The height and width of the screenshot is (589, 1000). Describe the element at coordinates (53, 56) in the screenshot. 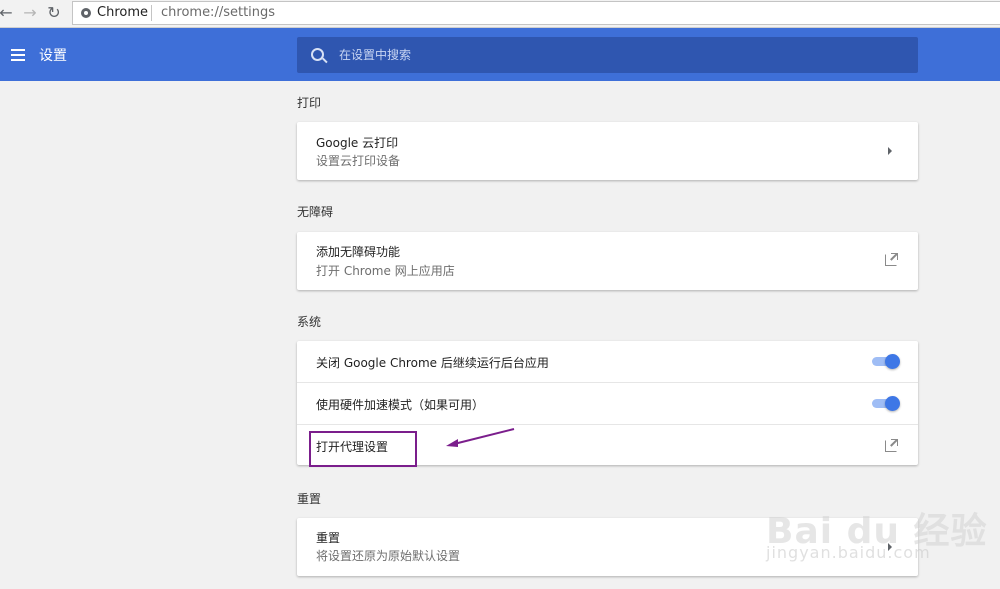

I see `page-title: 设置` at that location.